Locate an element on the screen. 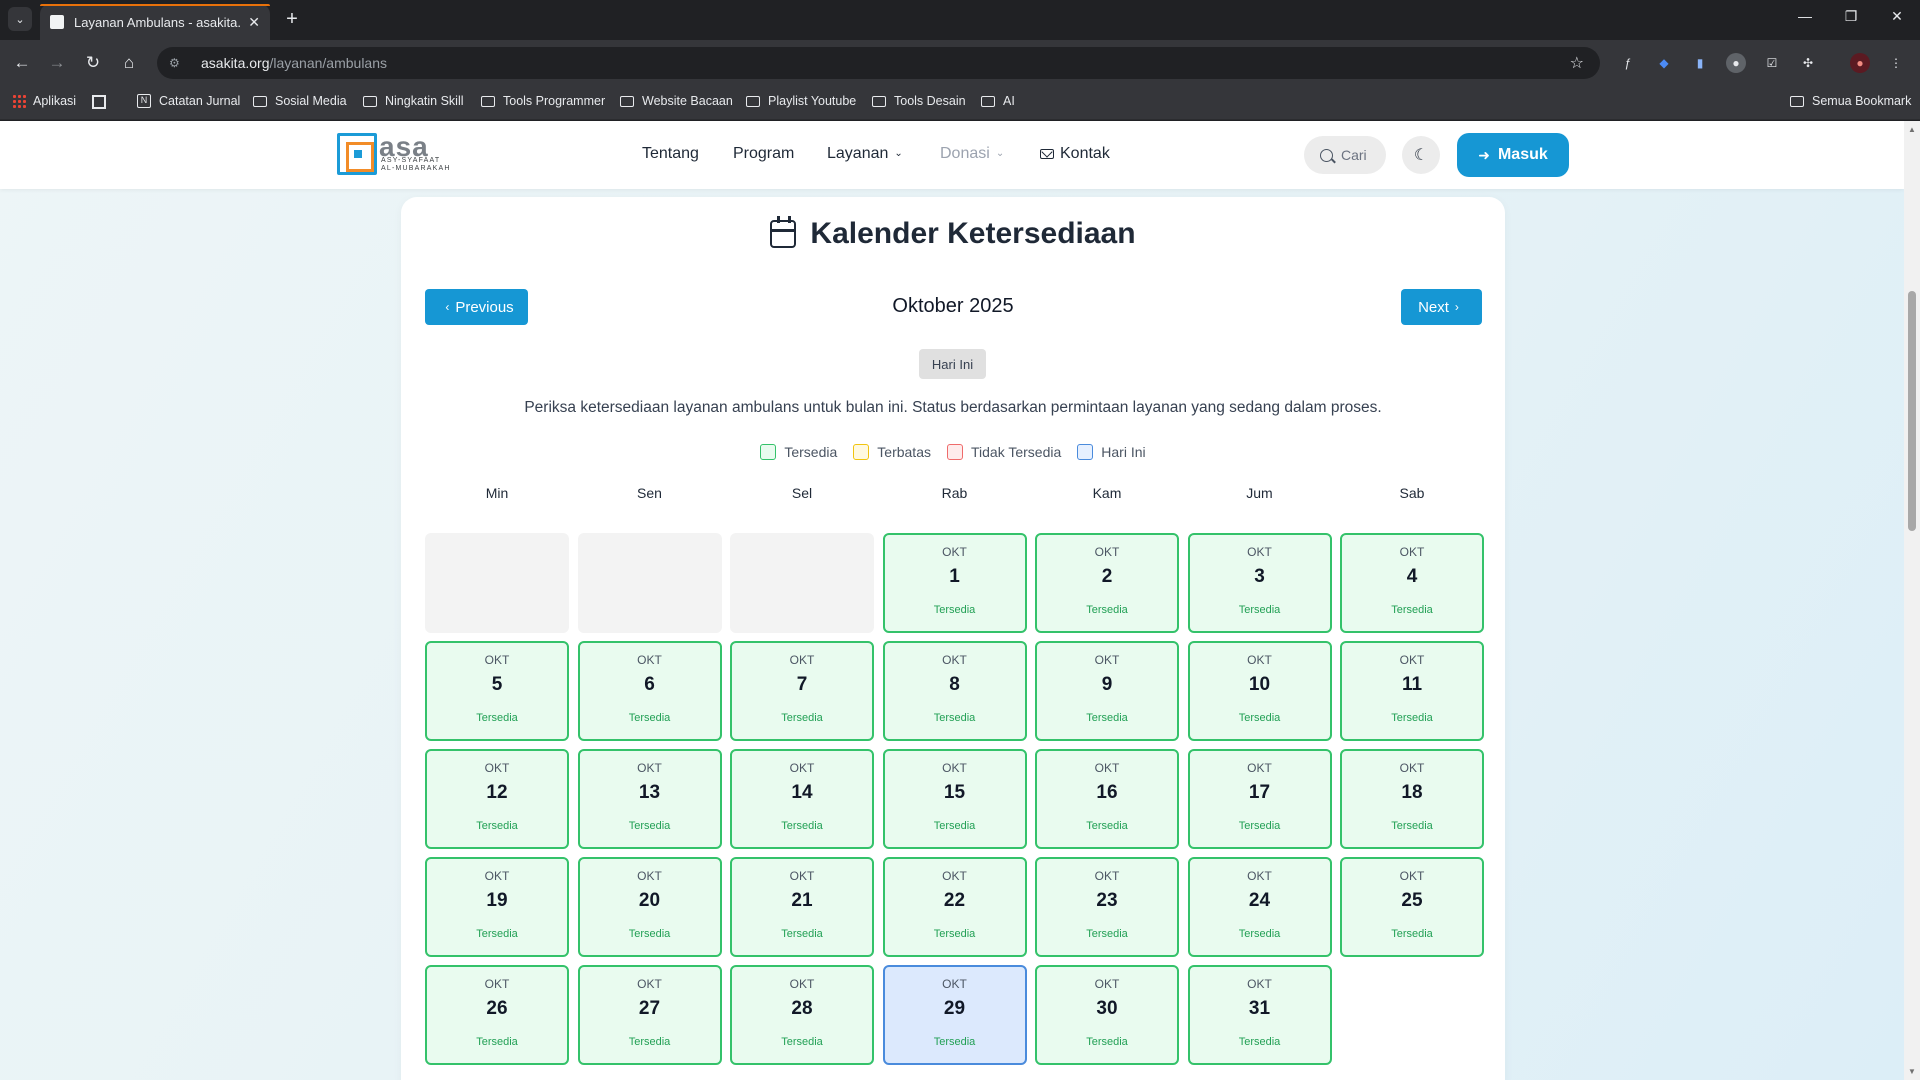  profile-avatar: ● is located at coordinates (1860, 63).